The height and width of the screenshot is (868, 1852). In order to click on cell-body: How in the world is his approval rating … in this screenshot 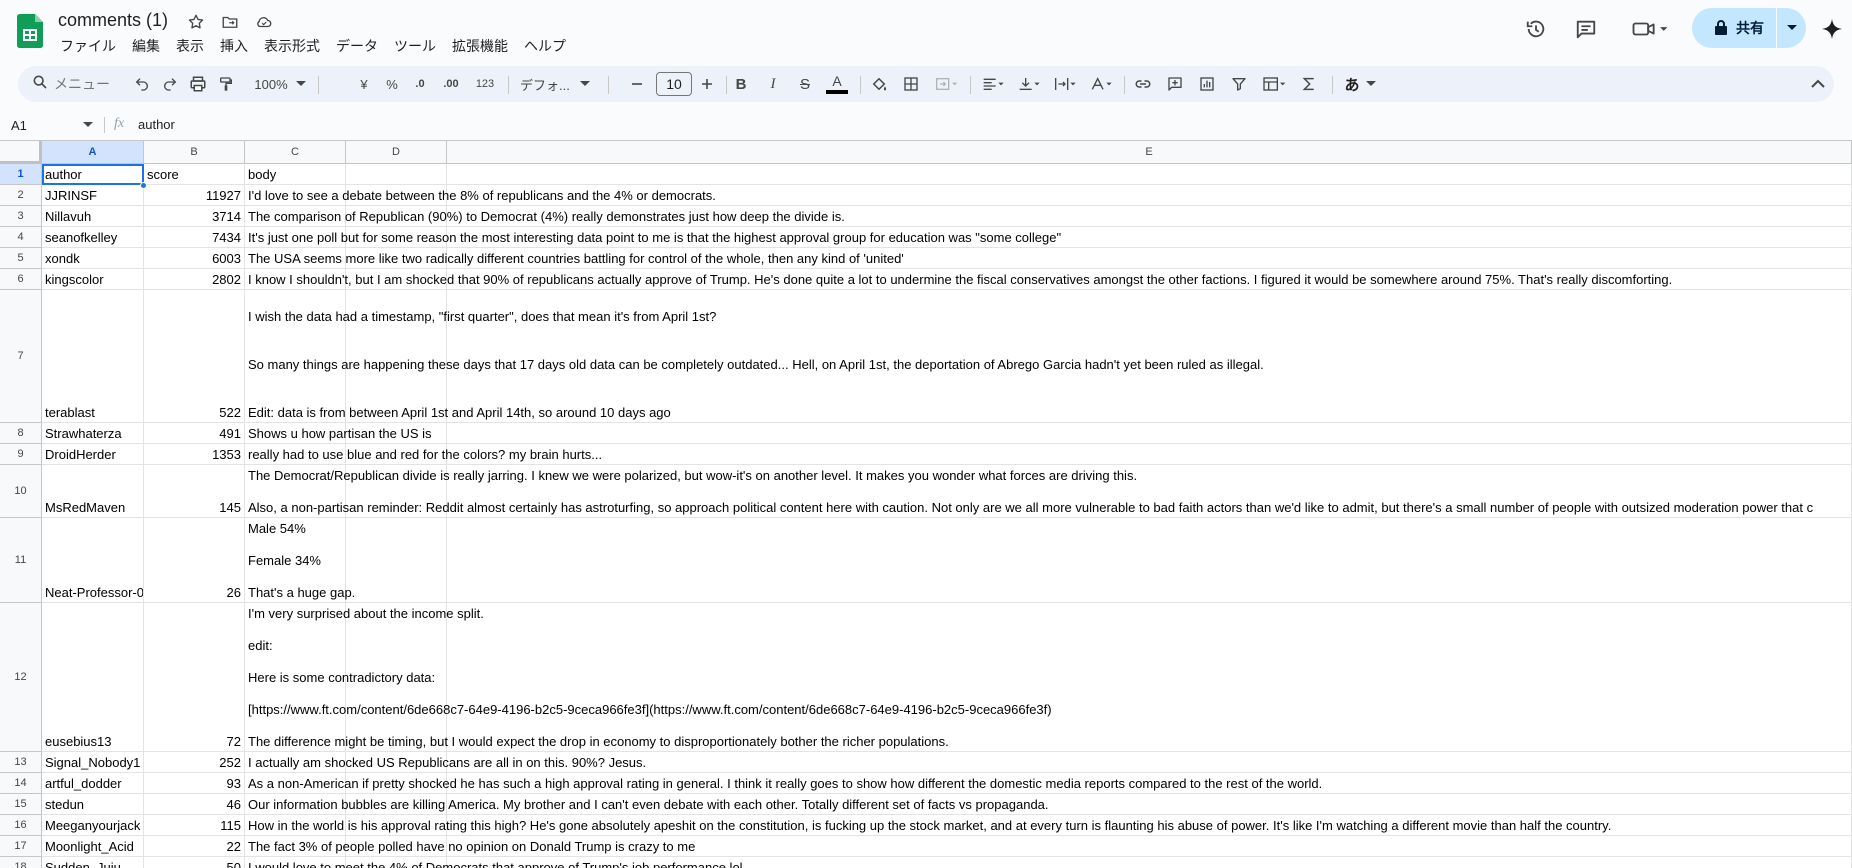, I will do `click(1048, 825)`.